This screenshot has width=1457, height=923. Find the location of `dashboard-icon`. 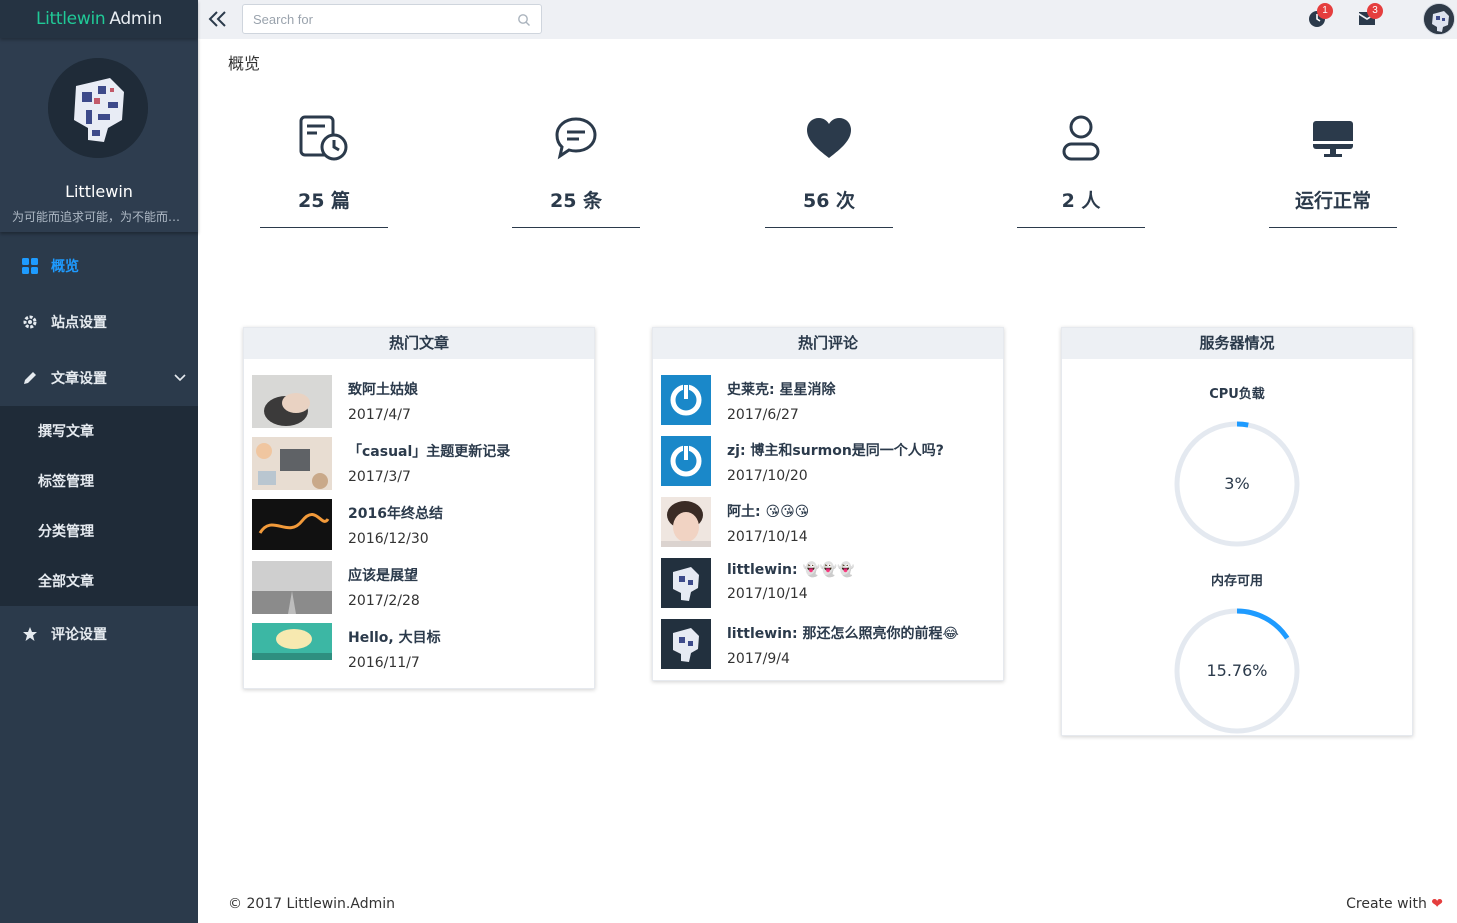

dashboard-icon is located at coordinates (30, 266).